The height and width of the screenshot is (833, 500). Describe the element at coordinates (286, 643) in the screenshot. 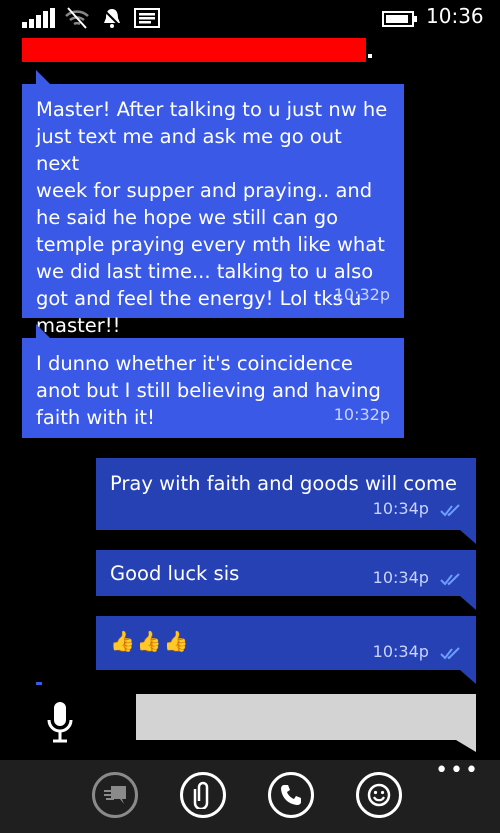

I see `message-bubble-outgoing: 👍👍👍 10:34p` at that location.